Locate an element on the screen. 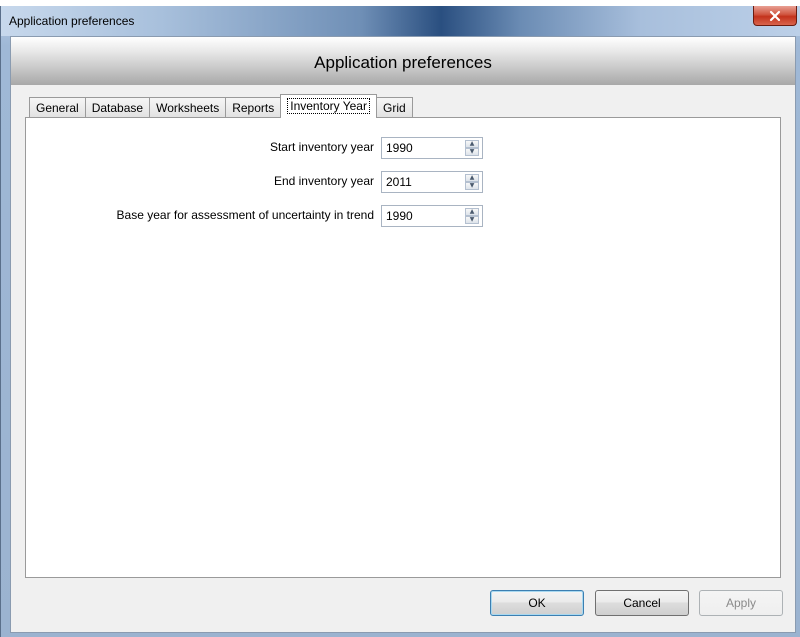  start-year-down-button: ▼ is located at coordinates (472, 152).